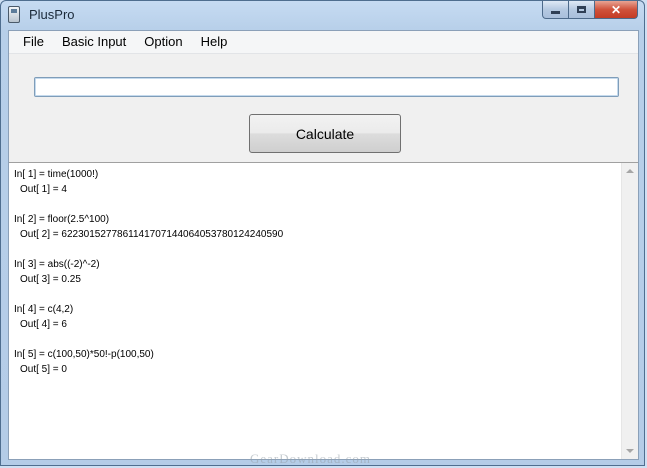 The width and height of the screenshot is (647, 468). What do you see at coordinates (322, 15) in the screenshot?
I see `title-bar: PlusPro ✕` at bounding box center [322, 15].